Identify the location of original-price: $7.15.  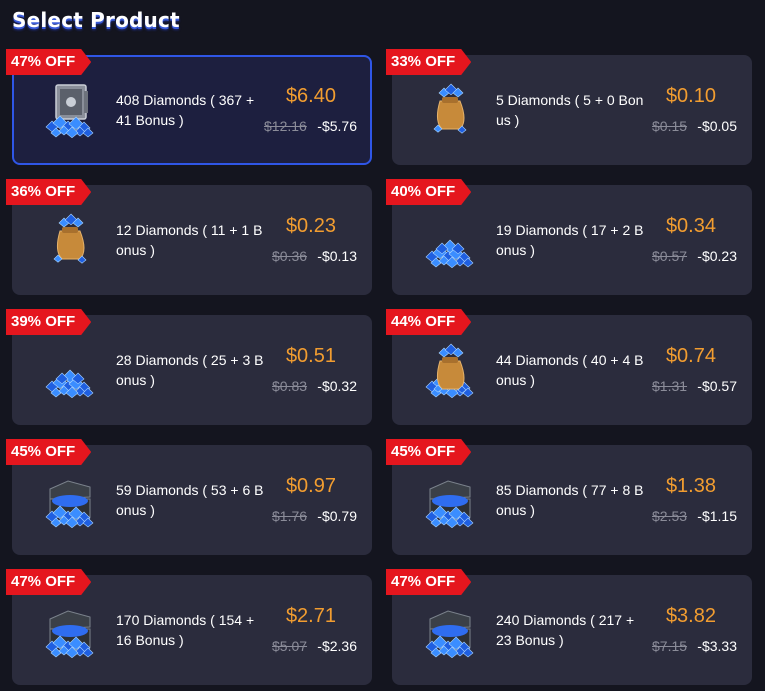
(670, 646).